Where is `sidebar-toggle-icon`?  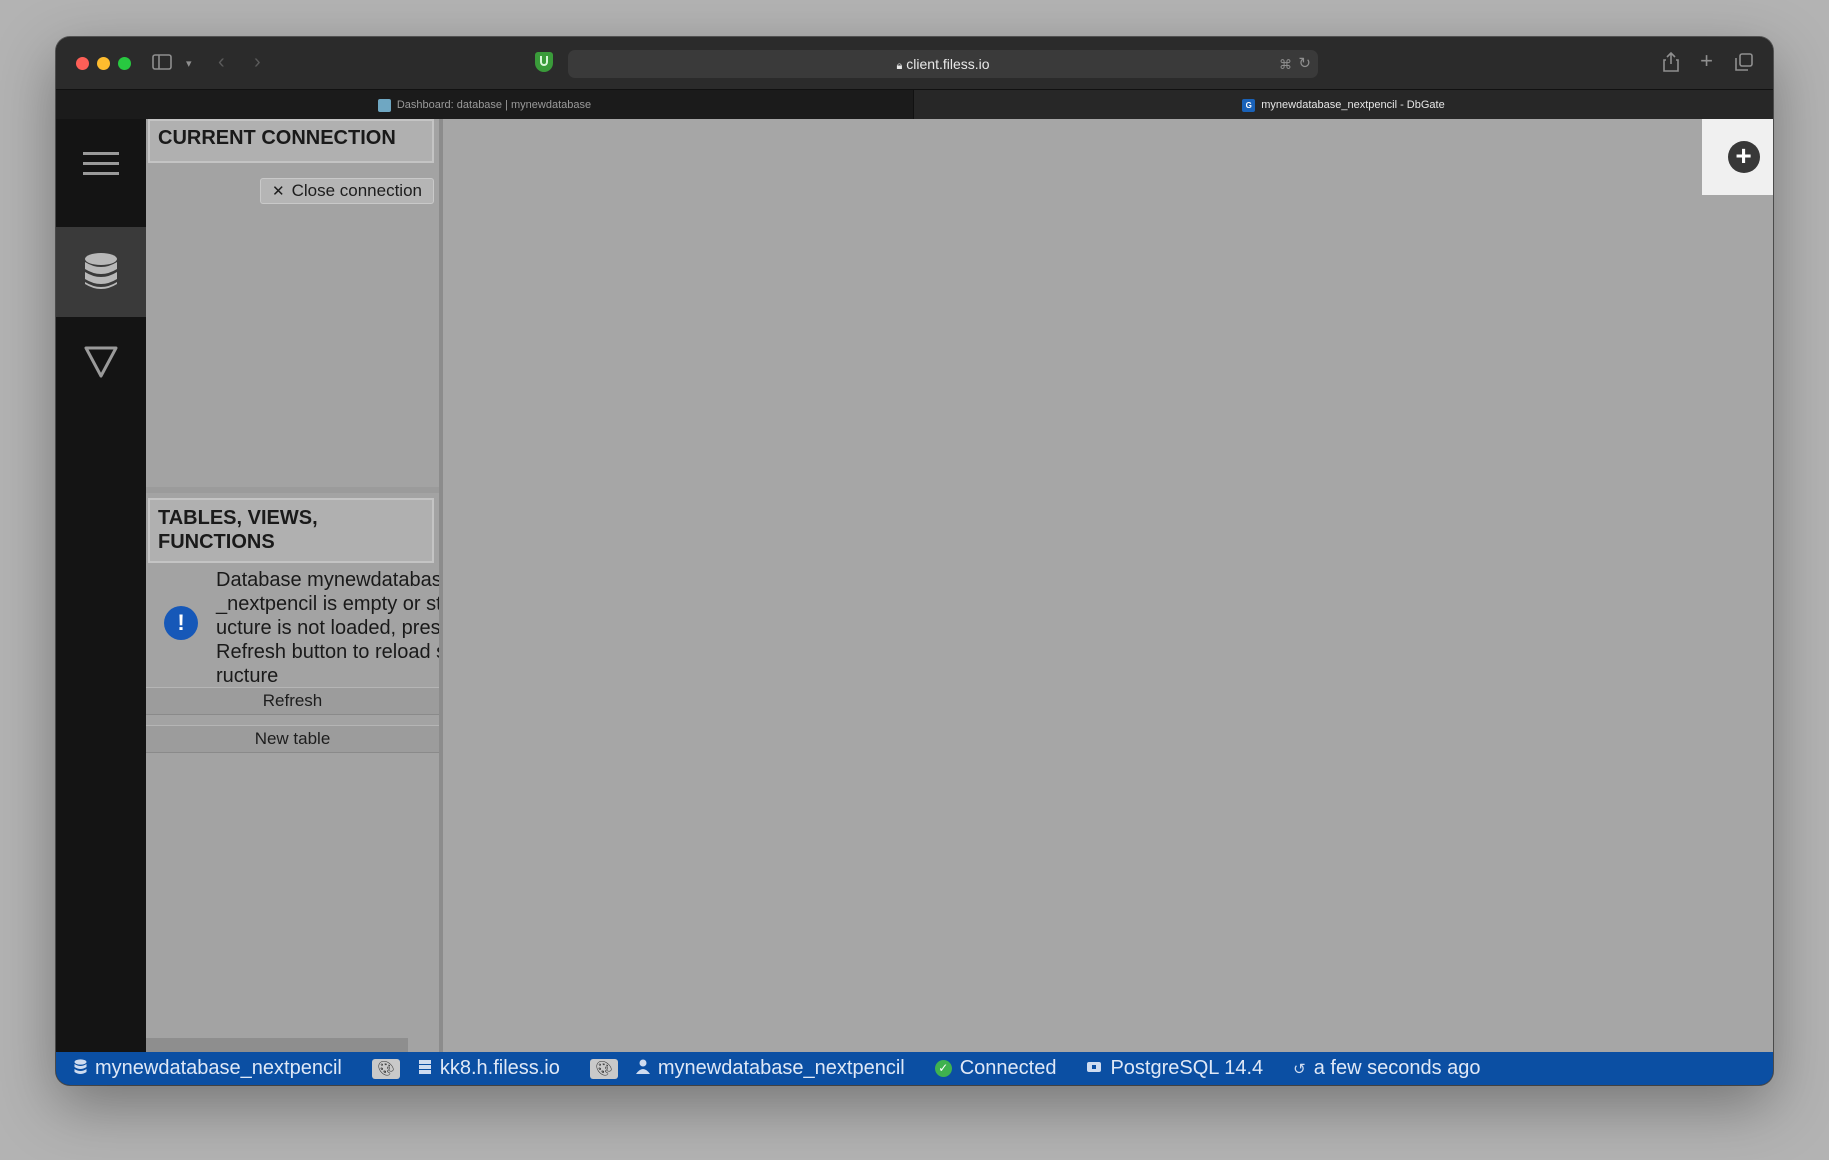 sidebar-toggle-icon is located at coordinates (162, 63).